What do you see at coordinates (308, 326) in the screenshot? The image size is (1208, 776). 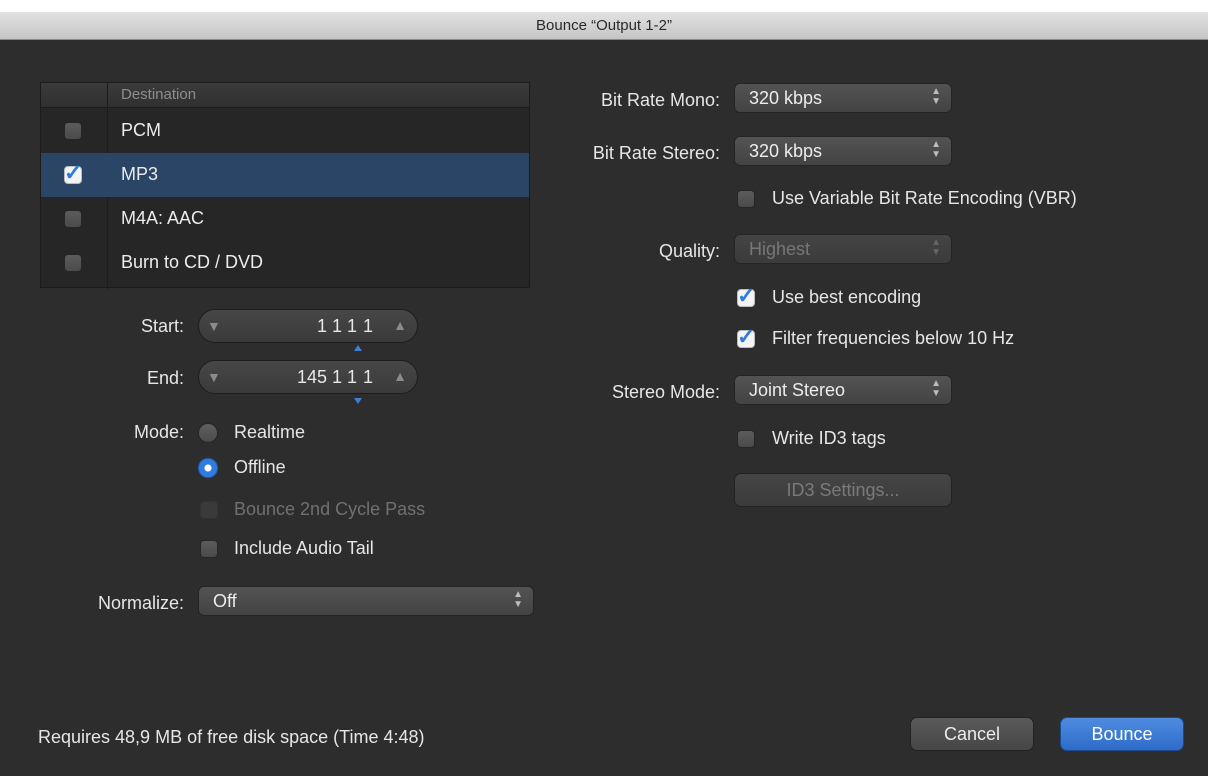 I see `start-position-field: ▼ 1 1 1 1 ▲` at bounding box center [308, 326].